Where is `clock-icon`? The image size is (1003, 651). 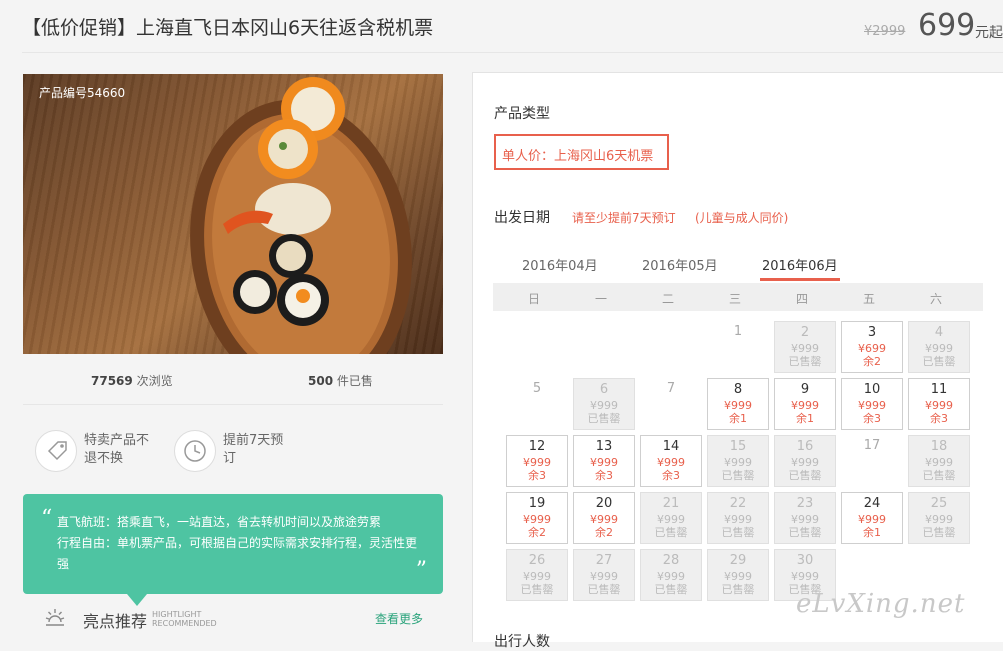 clock-icon is located at coordinates (195, 451).